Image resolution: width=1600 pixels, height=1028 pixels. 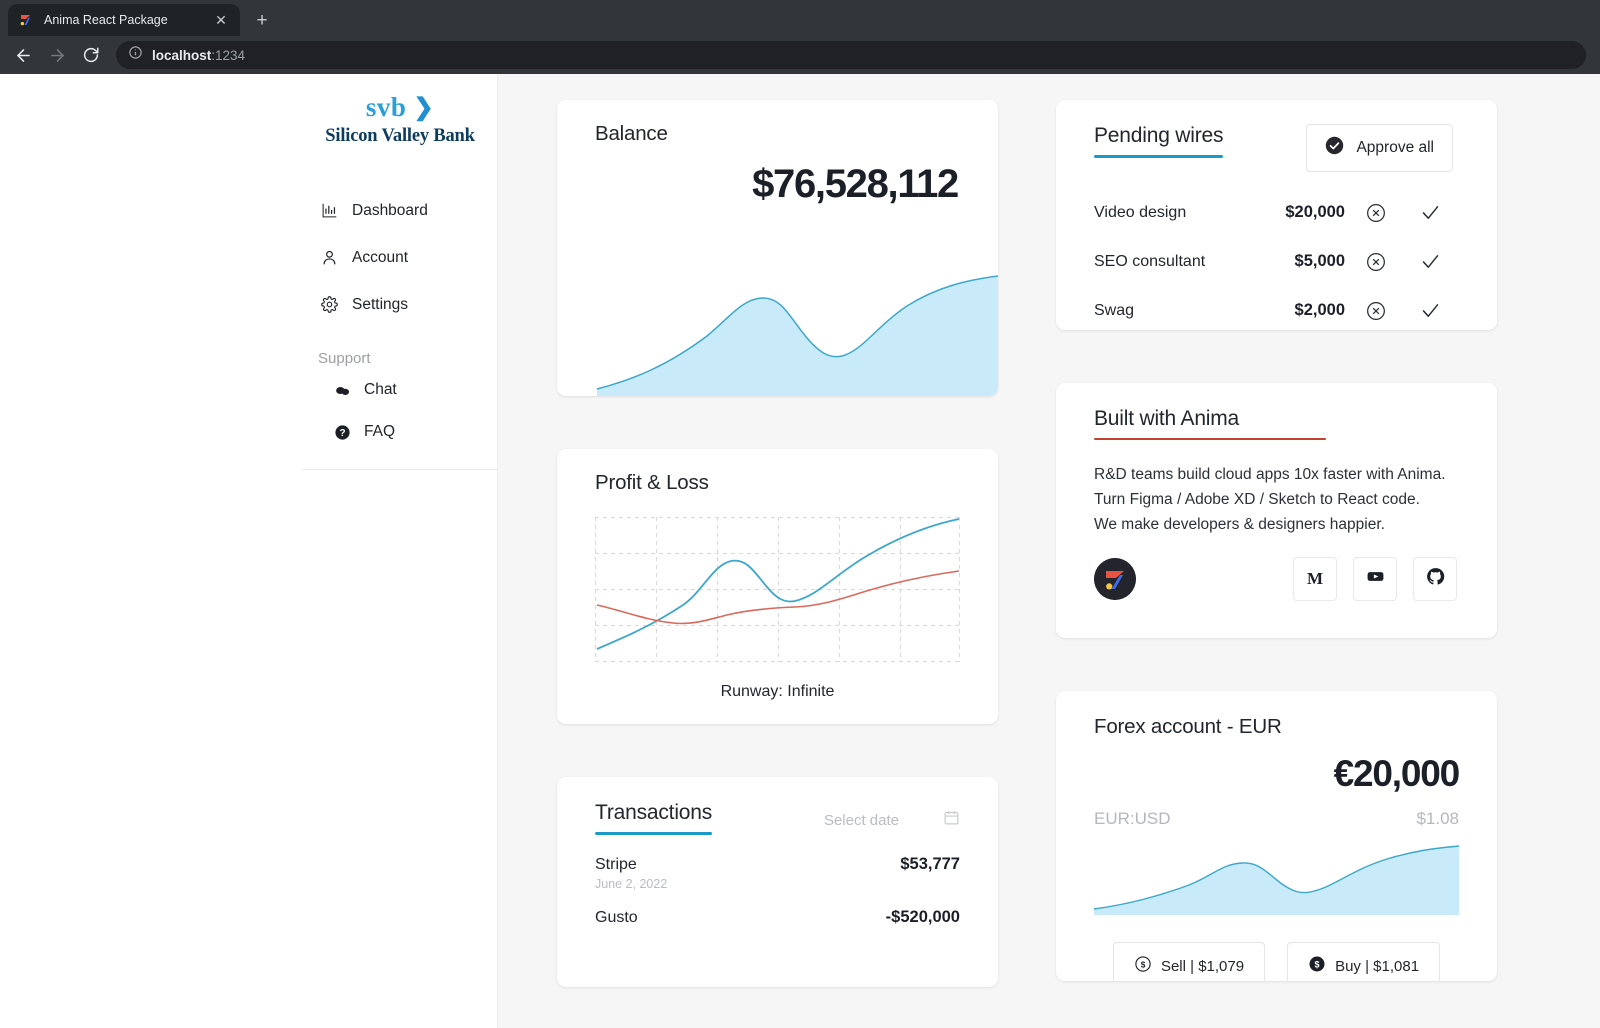 What do you see at coordinates (91, 55) in the screenshot?
I see `reload-button` at bounding box center [91, 55].